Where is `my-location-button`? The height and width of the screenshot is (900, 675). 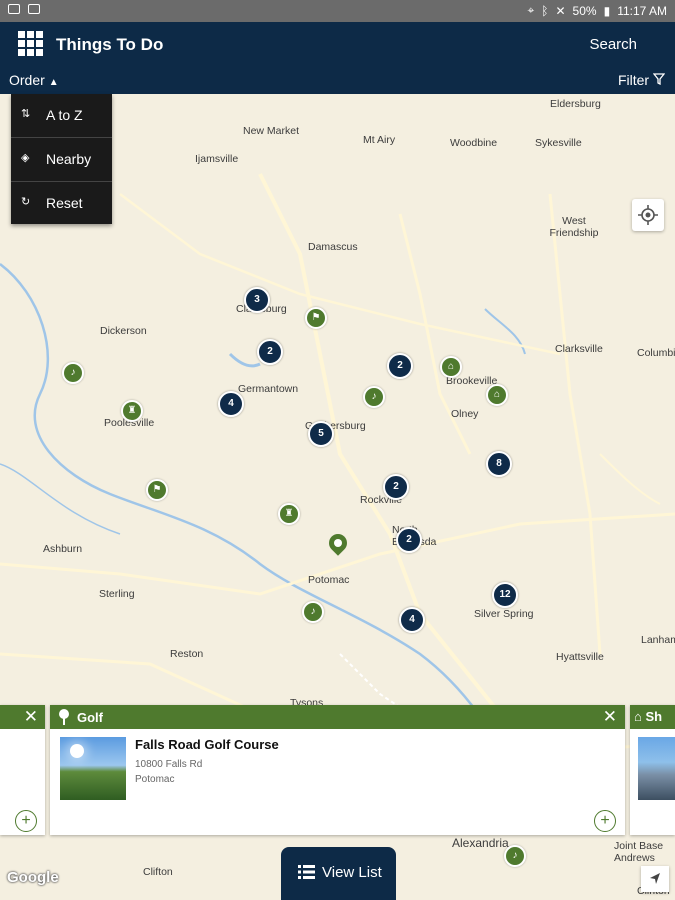 my-location-button is located at coordinates (648, 215).